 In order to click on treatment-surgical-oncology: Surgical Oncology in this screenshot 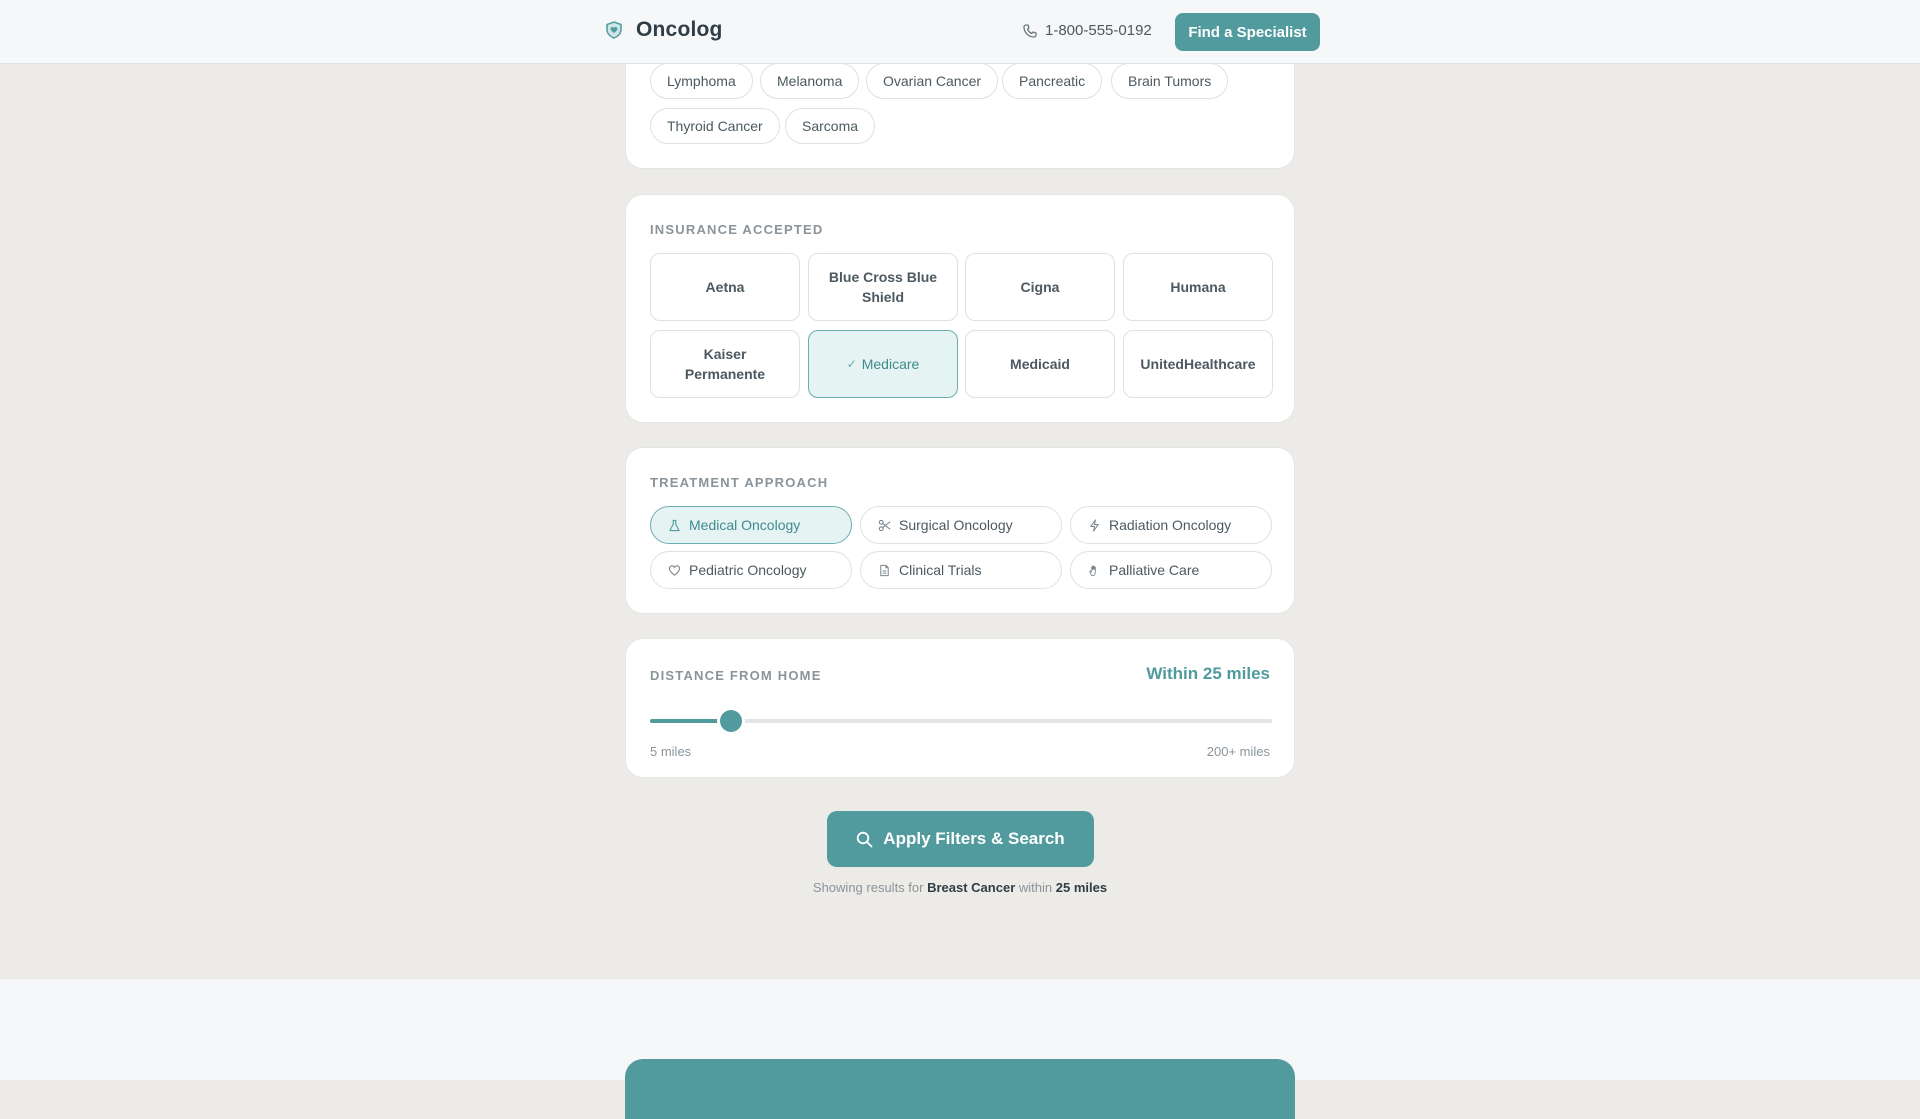, I will do `click(961, 525)`.